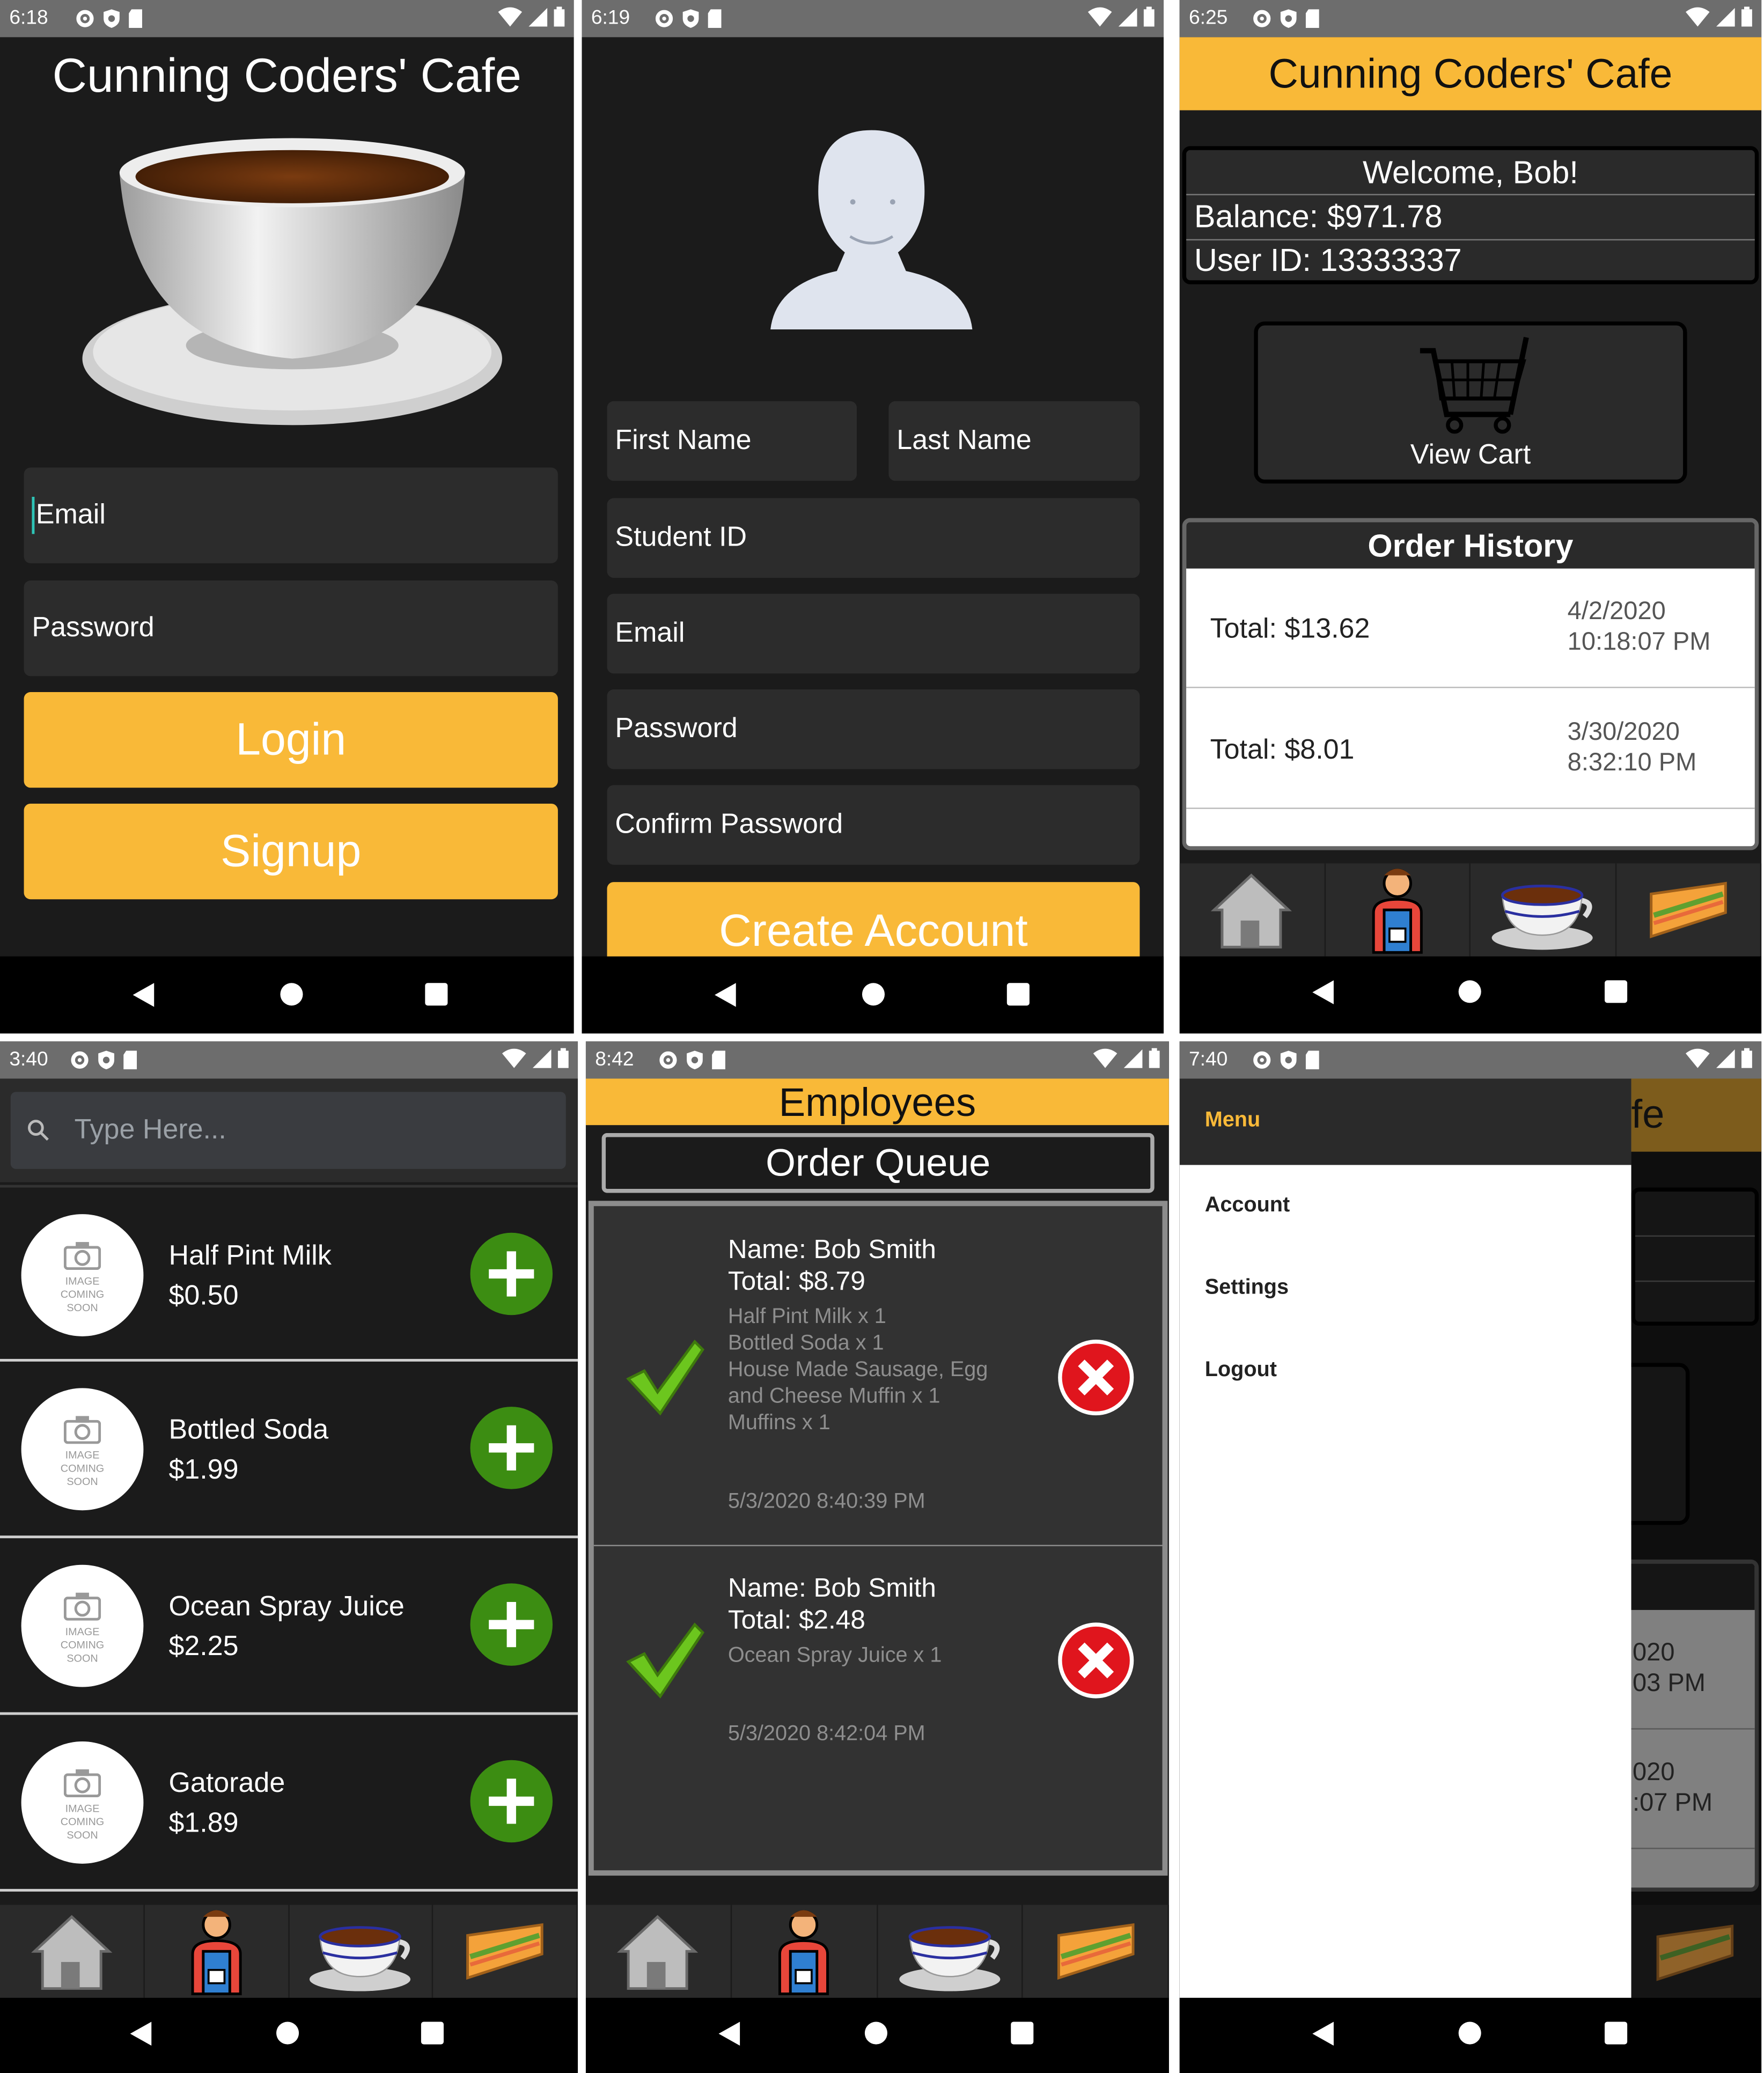 Image resolution: width=1764 pixels, height=2073 pixels. What do you see at coordinates (291, 851) in the screenshot?
I see `signup-button: Signup` at bounding box center [291, 851].